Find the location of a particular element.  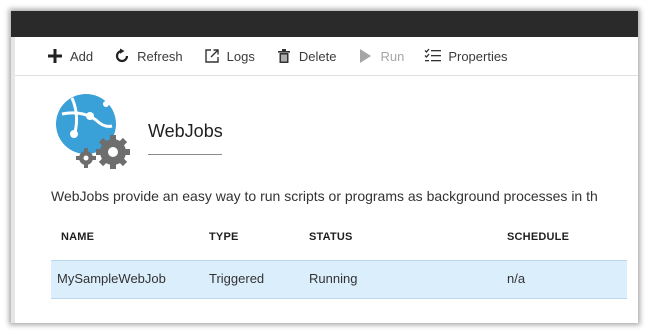

plus-icon is located at coordinates (55, 56).